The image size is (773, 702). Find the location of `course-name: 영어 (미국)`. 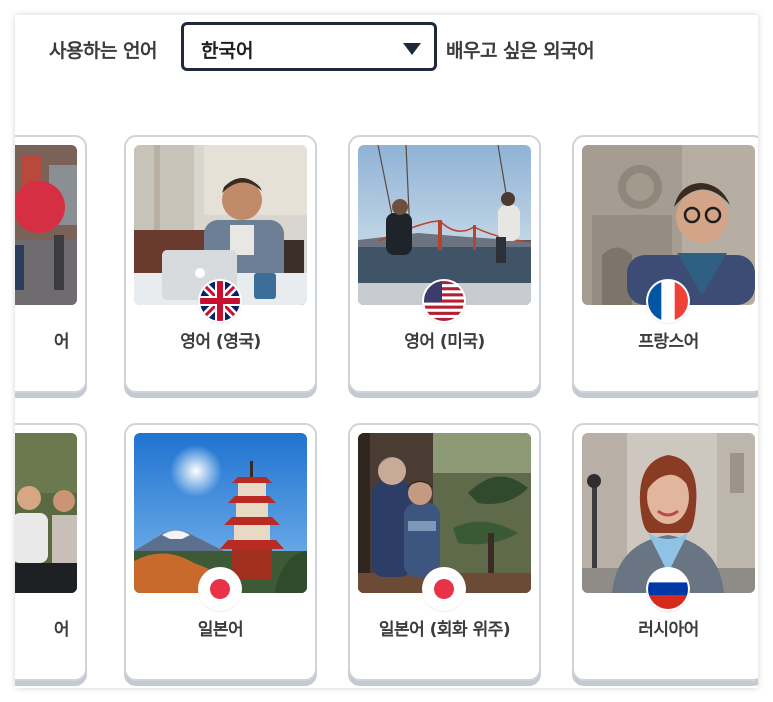

course-name: 영어 (미국) is located at coordinates (444, 342).